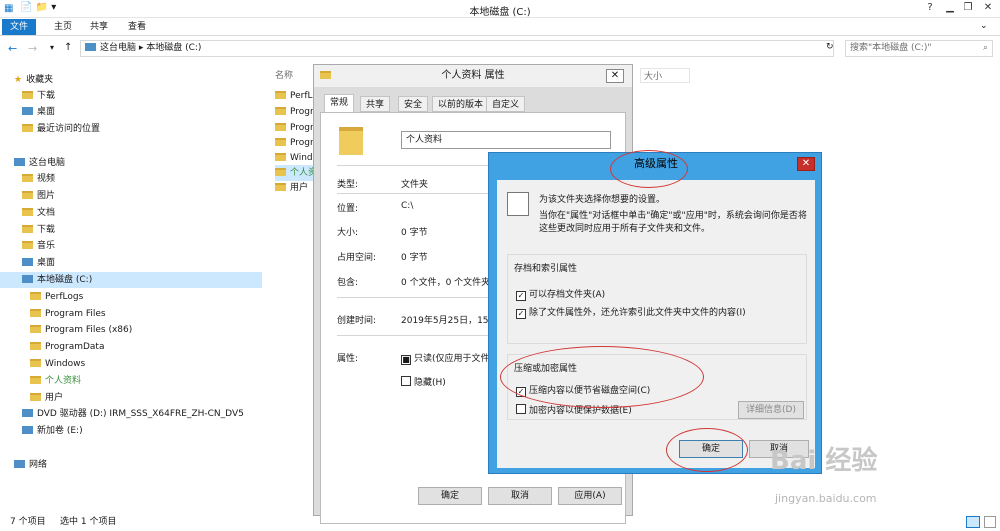 This screenshot has width=1000, height=531. Describe the element at coordinates (284, 74) in the screenshot. I see `column-name: 名称` at that location.